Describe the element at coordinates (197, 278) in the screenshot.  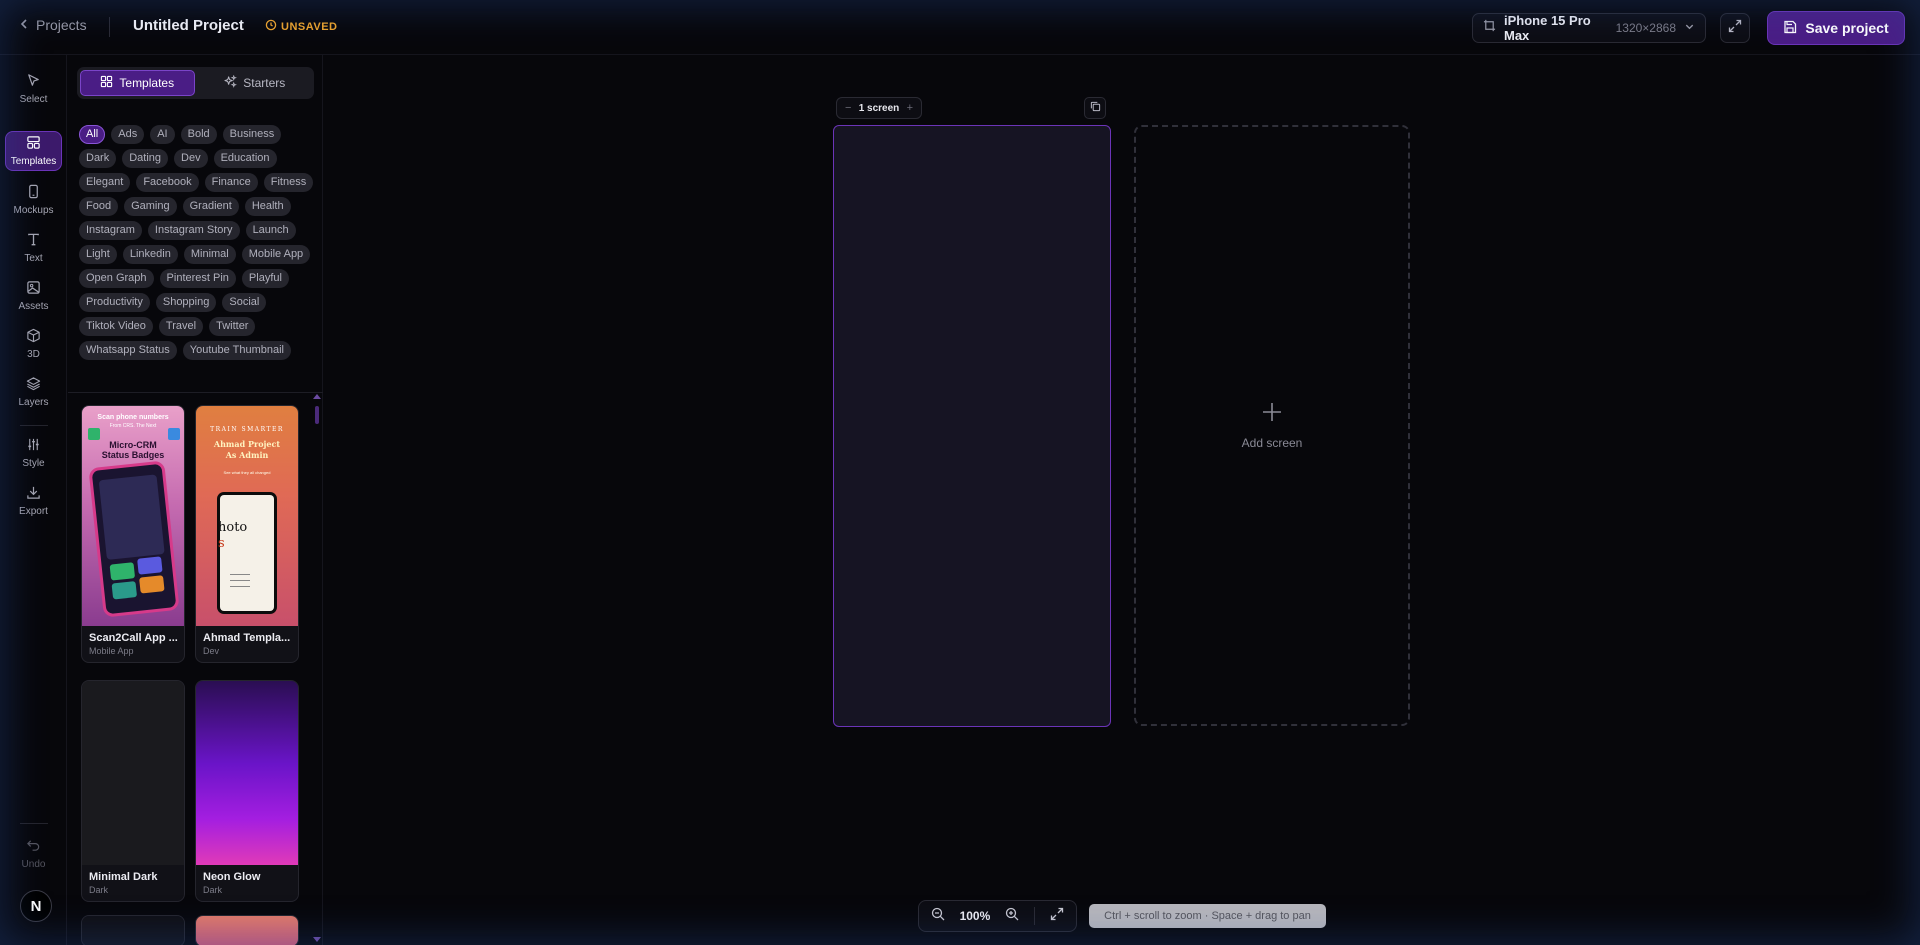
I see `tag-chip-pinterest-pin: Pinterest Pin` at that location.